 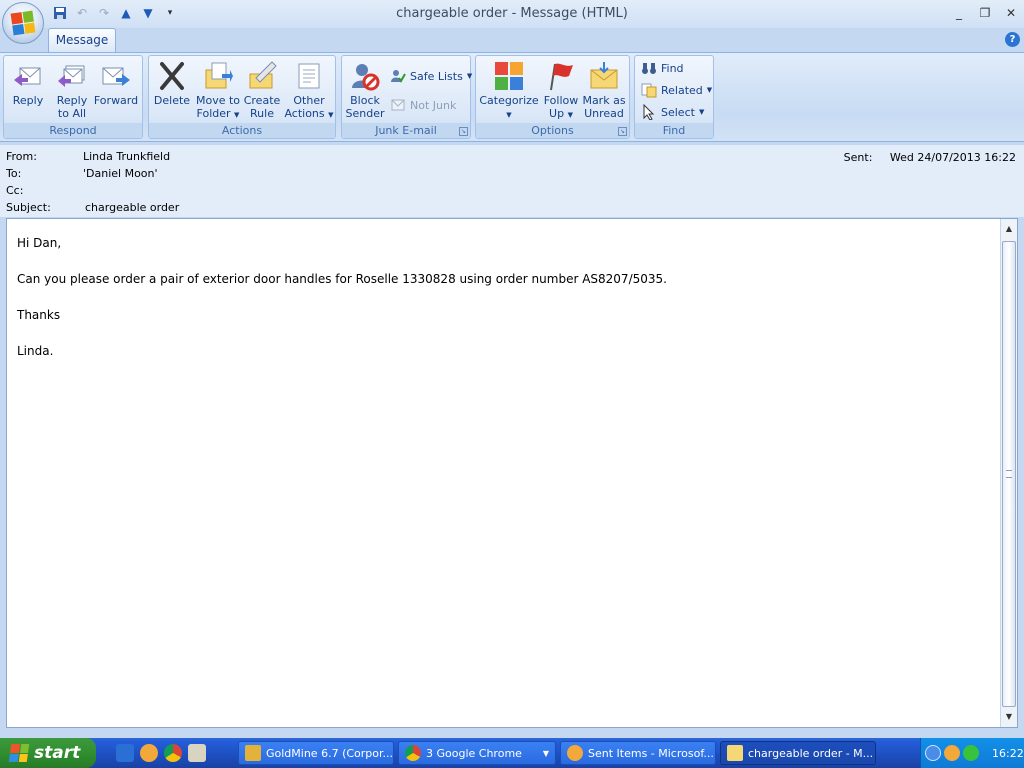 What do you see at coordinates (398, 76) in the screenshot?
I see `safe-lists-icon` at bounding box center [398, 76].